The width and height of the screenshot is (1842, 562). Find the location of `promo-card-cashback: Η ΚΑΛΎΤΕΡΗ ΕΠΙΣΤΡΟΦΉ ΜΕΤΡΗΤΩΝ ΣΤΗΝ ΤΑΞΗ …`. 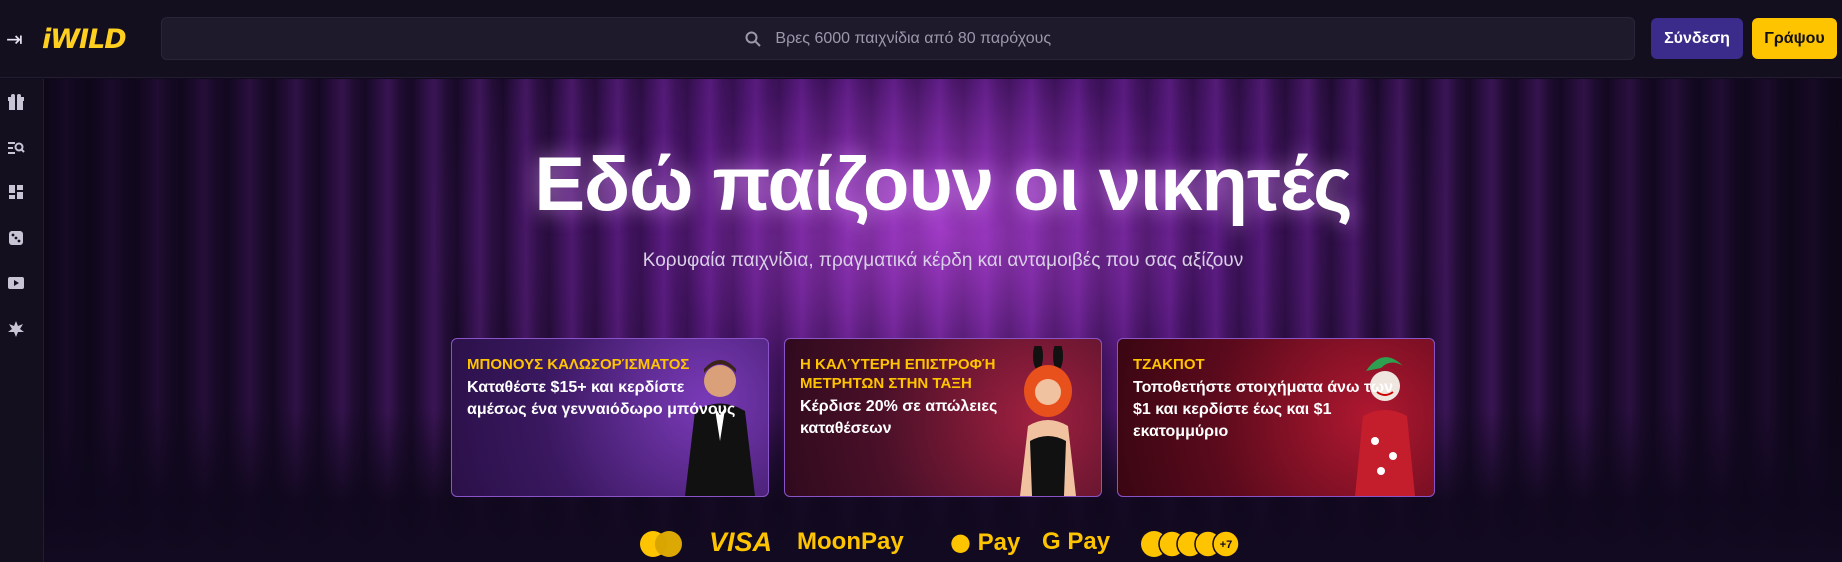

promo-card-cashback: Η ΚΑΛΎΤΕΡΗ ΕΠΙΣΤΡΟΦΉ ΜΕΤΡΗΤΩΝ ΣΤΗΝ ΤΑΞΗ … is located at coordinates (943, 417).